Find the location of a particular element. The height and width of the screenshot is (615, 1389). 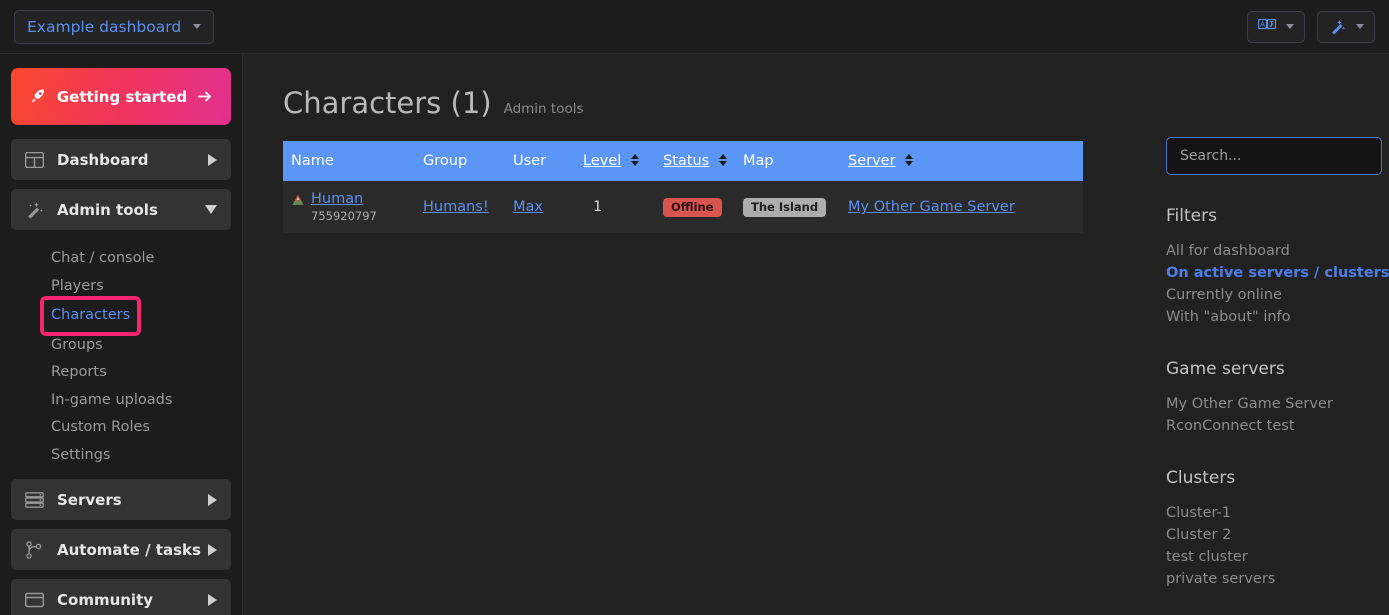

column-header-level: Level is located at coordinates (615, 161).